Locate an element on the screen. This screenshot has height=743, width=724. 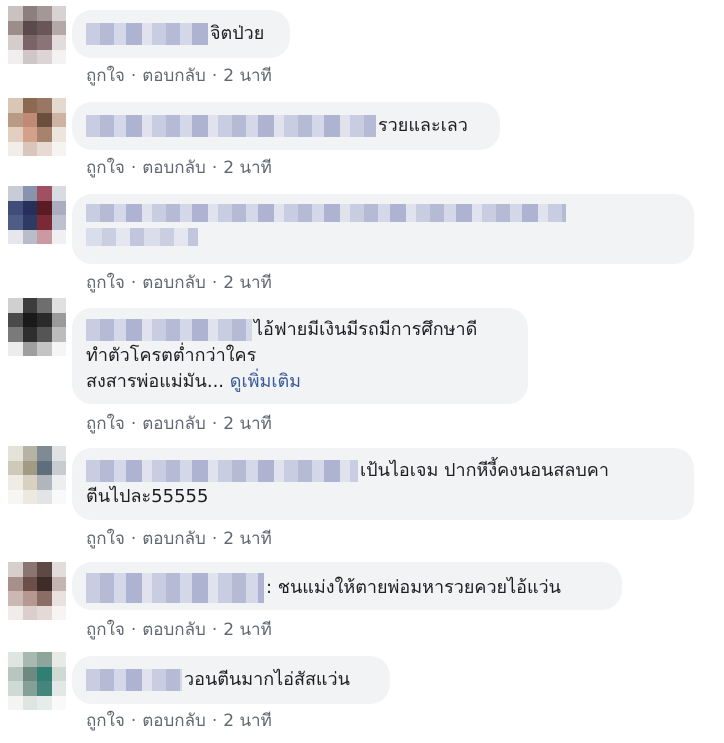
comment-bubble: : ชนแม่งให้ตายพ่อมหารวยควยไอ้แว่น is located at coordinates (347, 586).